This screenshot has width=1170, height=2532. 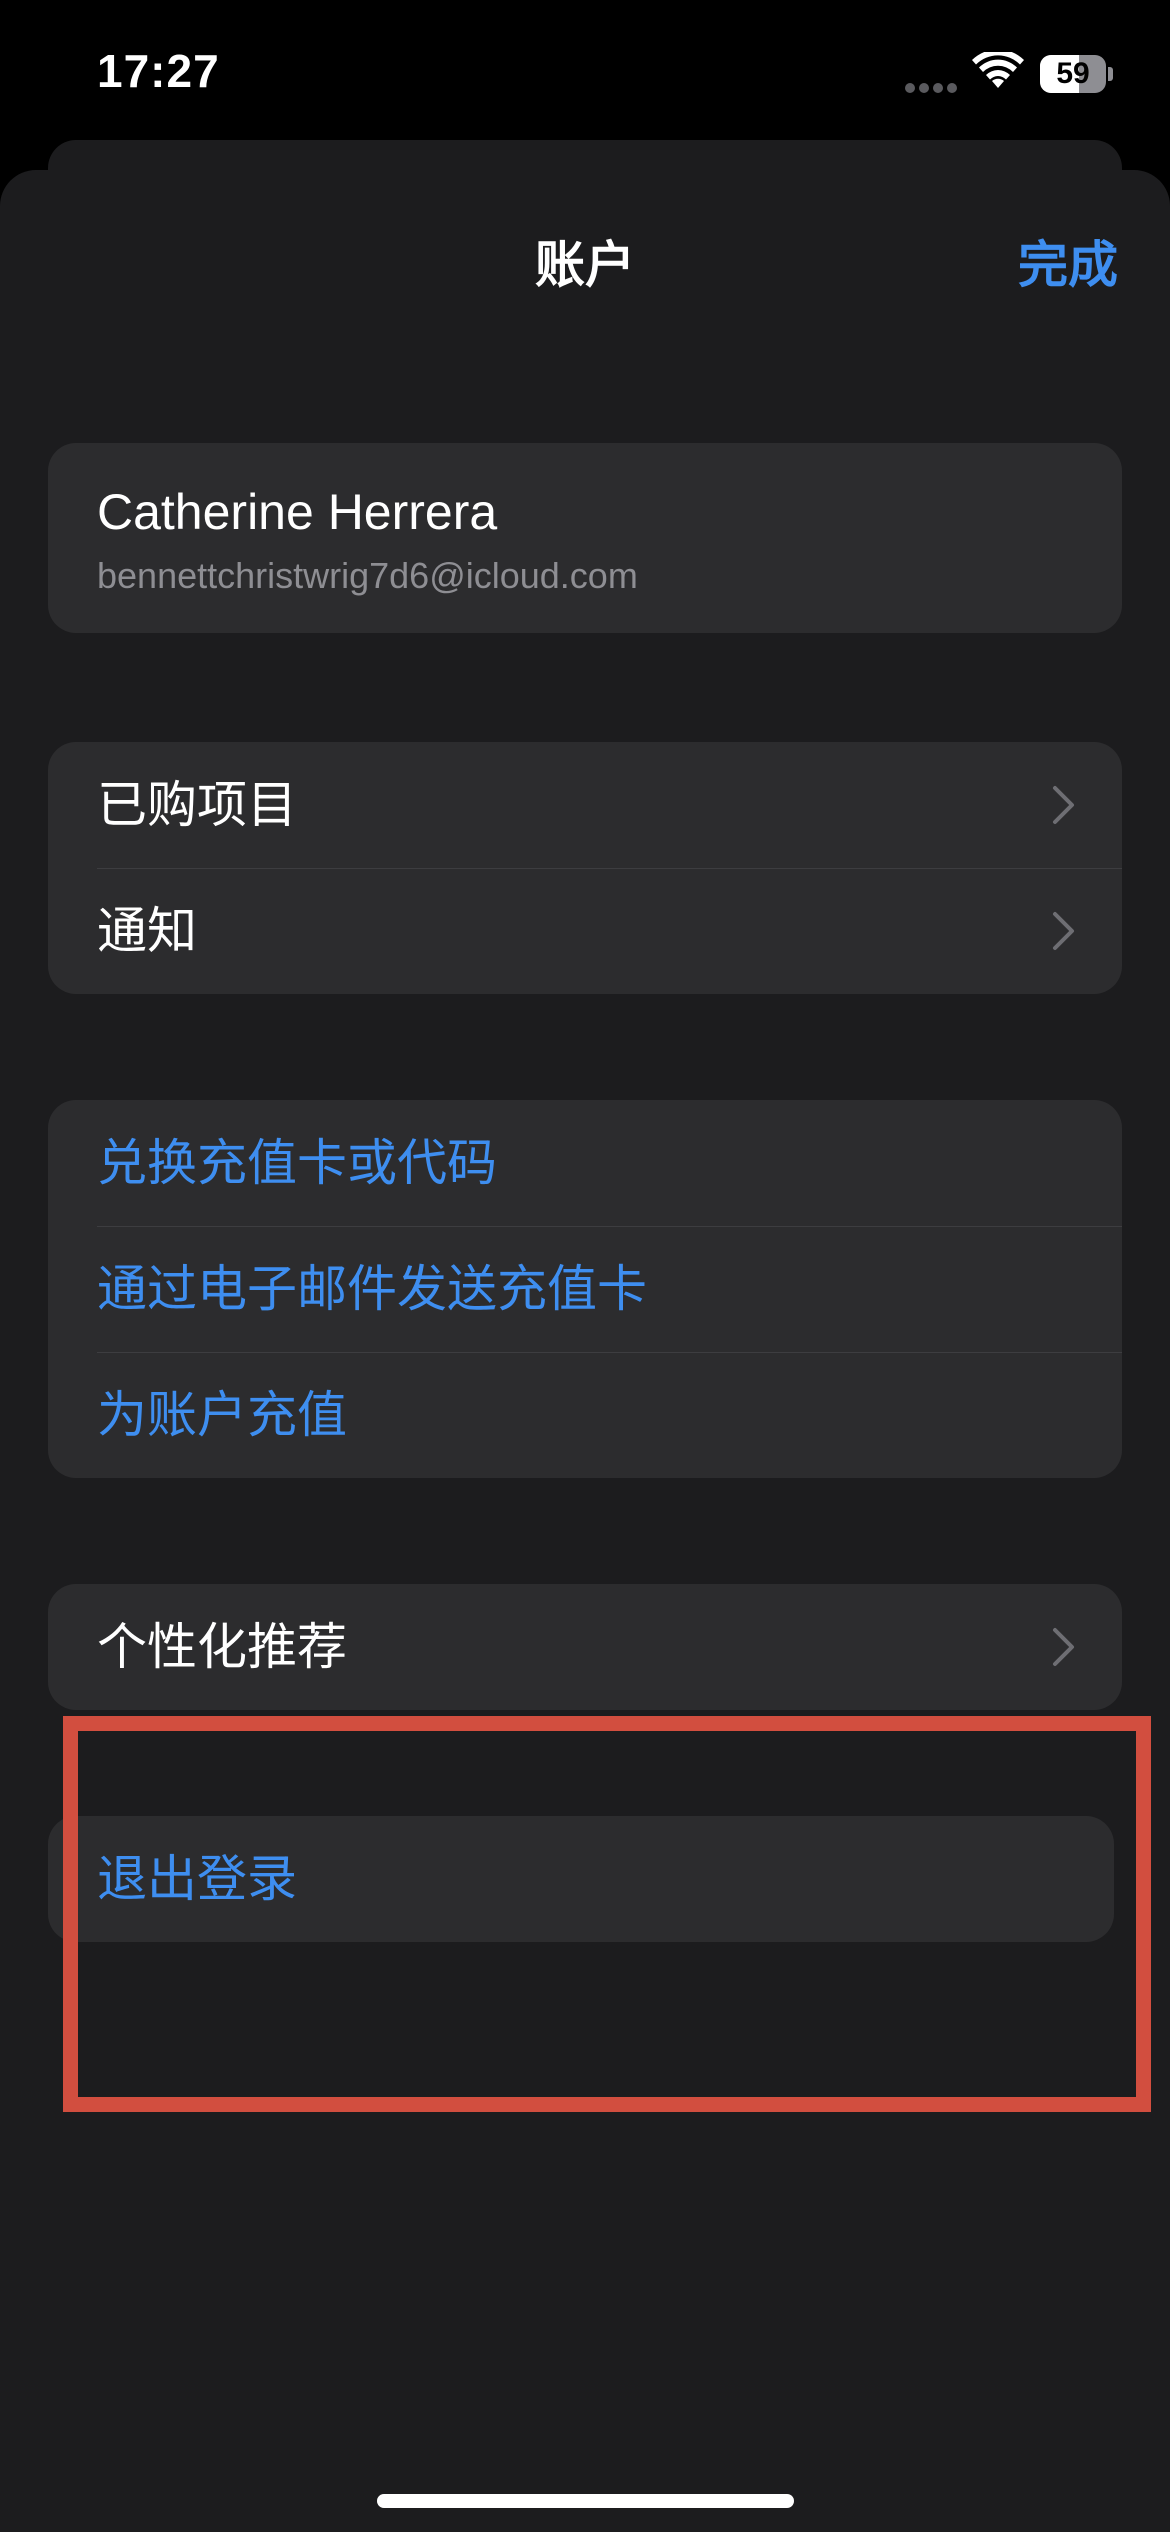 I want to click on battery-icon: 59, so click(x=1076, y=74).